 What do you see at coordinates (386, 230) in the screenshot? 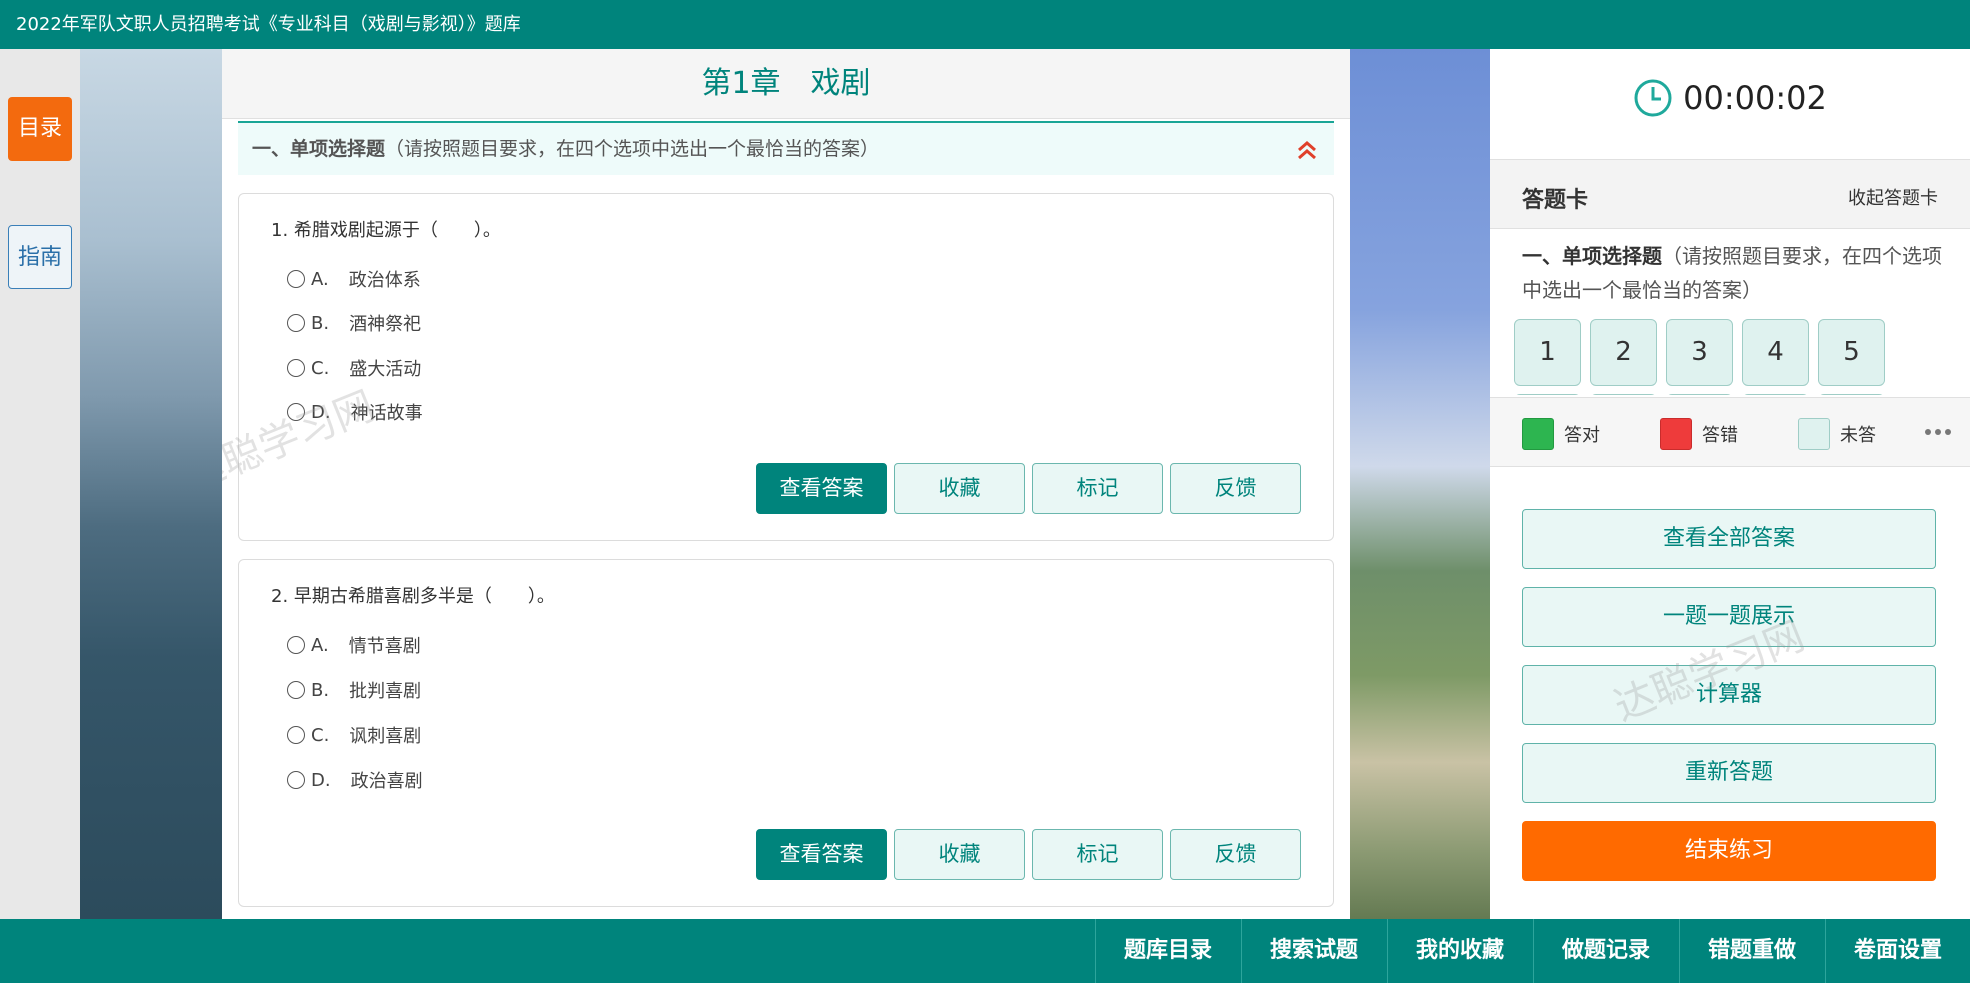
I see `question-stem: 1. 希腊戏剧起源于（ ）。` at bounding box center [386, 230].